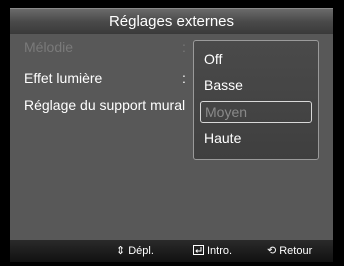 This screenshot has width=344, height=266. What do you see at coordinates (63, 78) in the screenshot?
I see `menu-item-label: Effet lumière` at bounding box center [63, 78].